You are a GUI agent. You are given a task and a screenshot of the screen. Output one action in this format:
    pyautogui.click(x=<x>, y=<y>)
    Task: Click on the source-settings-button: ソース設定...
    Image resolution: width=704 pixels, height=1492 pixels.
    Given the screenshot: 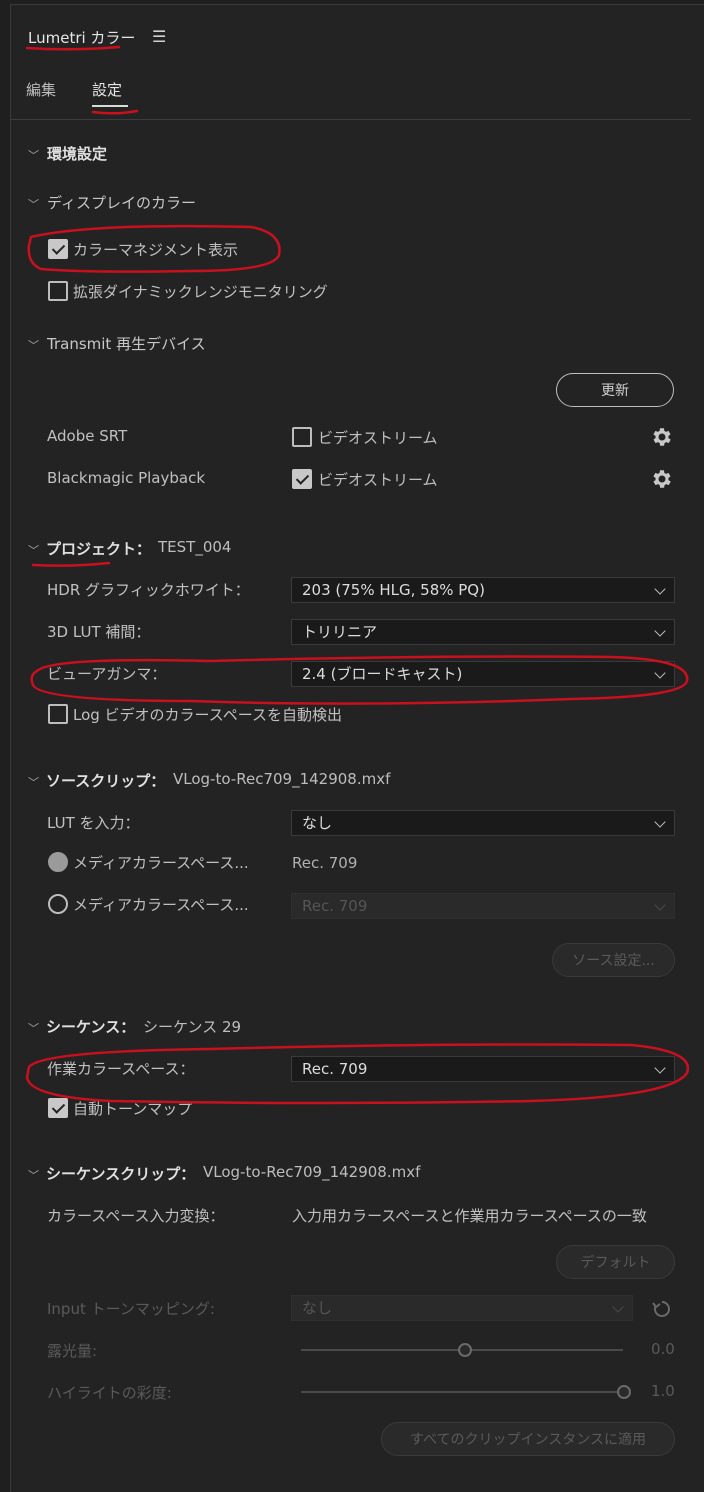 What is the action you would take?
    pyautogui.click(x=613, y=960)
    